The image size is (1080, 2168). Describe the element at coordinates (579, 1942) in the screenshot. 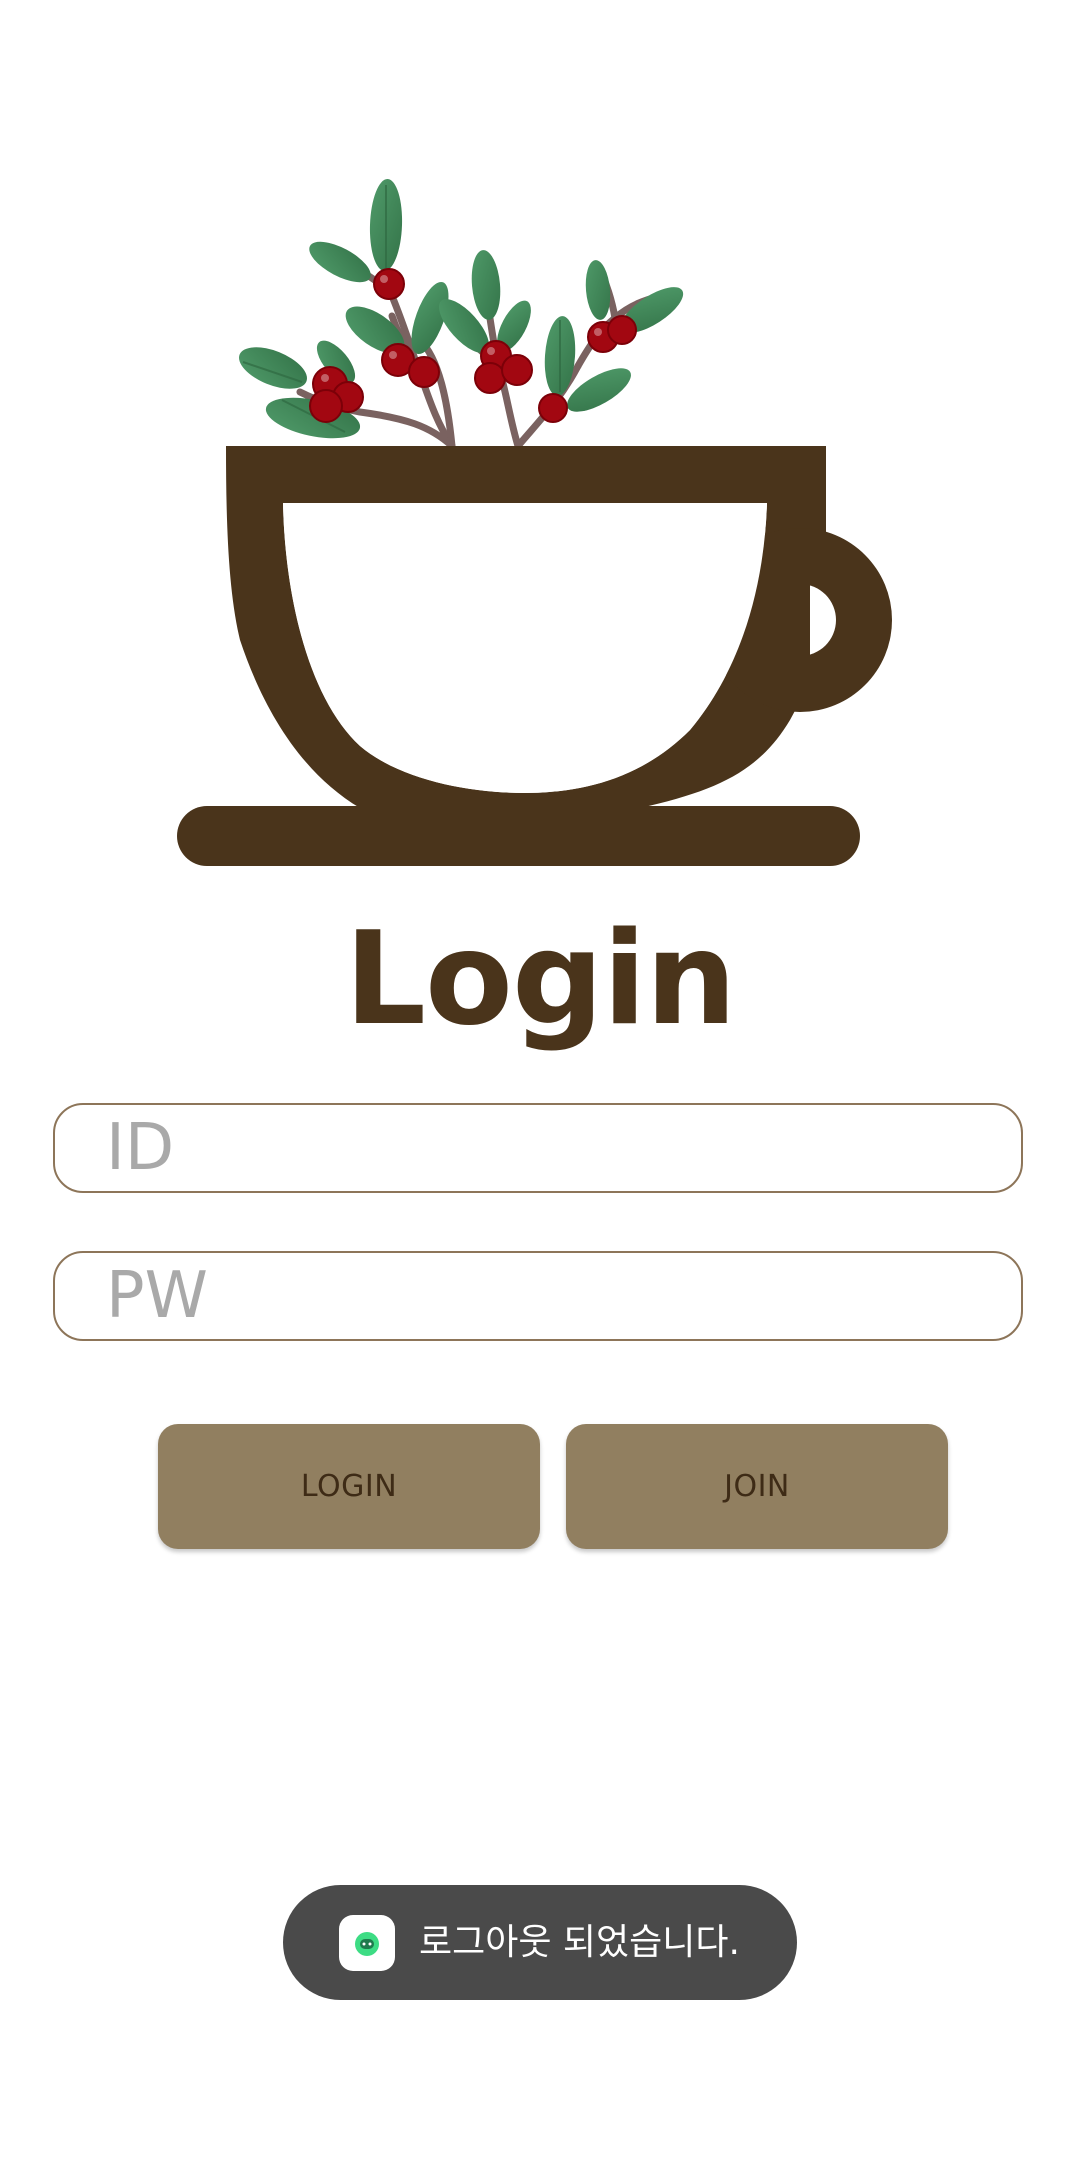

I see `toast-message: 로그아웃 되었습니다.` at that location.